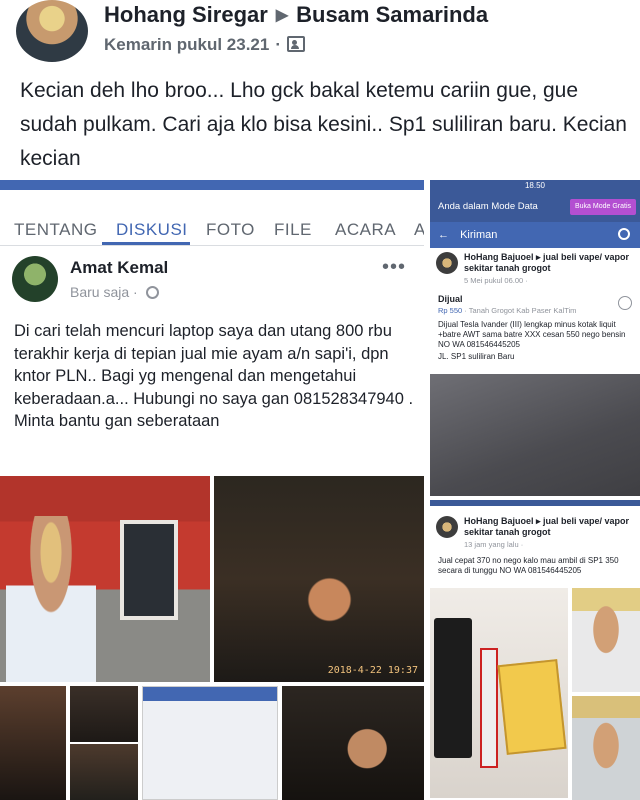  Describe the element at coordinates (152, 292) in the screenshot. I see `globe-icon` at that location.